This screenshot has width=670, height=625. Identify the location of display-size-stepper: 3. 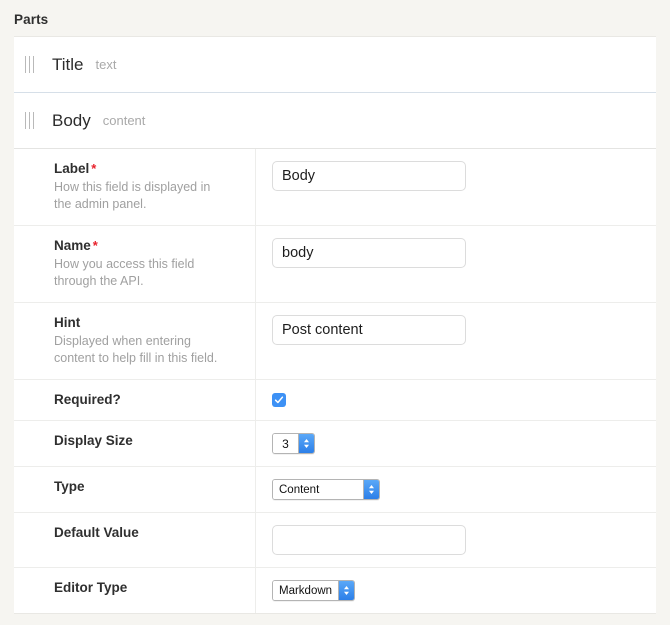
(293, 443).